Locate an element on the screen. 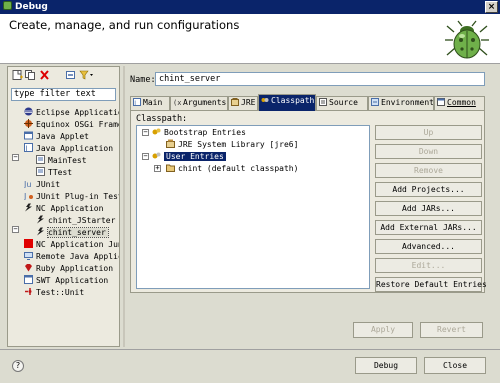  tree-item-junit: Ju JUnit is located at coordinates (42, 185).